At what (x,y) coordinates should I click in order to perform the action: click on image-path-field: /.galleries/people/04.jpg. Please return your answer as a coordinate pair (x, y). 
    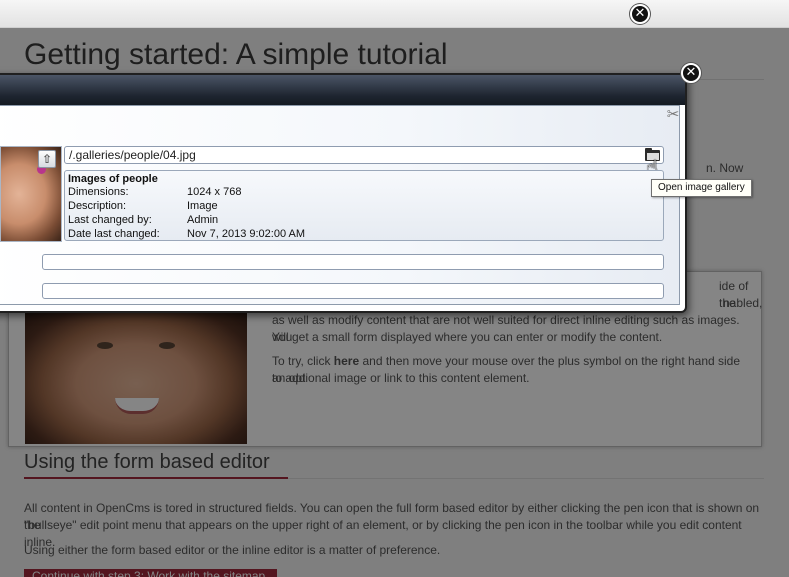
    Looking at the image, I should click on (364, 155).